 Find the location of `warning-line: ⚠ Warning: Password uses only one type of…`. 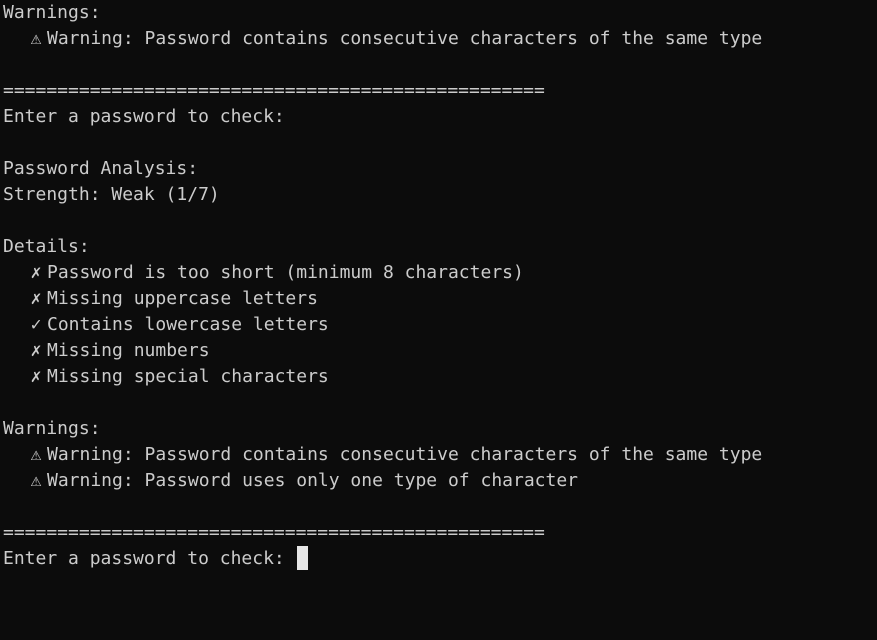

warning-line: ⚠ Warning: Password uses only one type of… is located at coordinates (440, 481).